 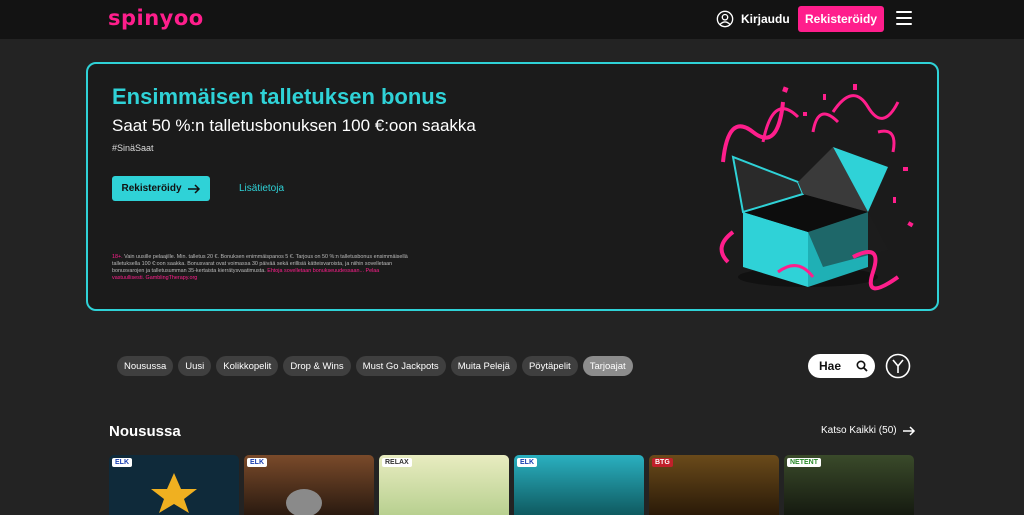 I want to click on banner-hashtag: #SinäSaat, so click(x=133, y=148).